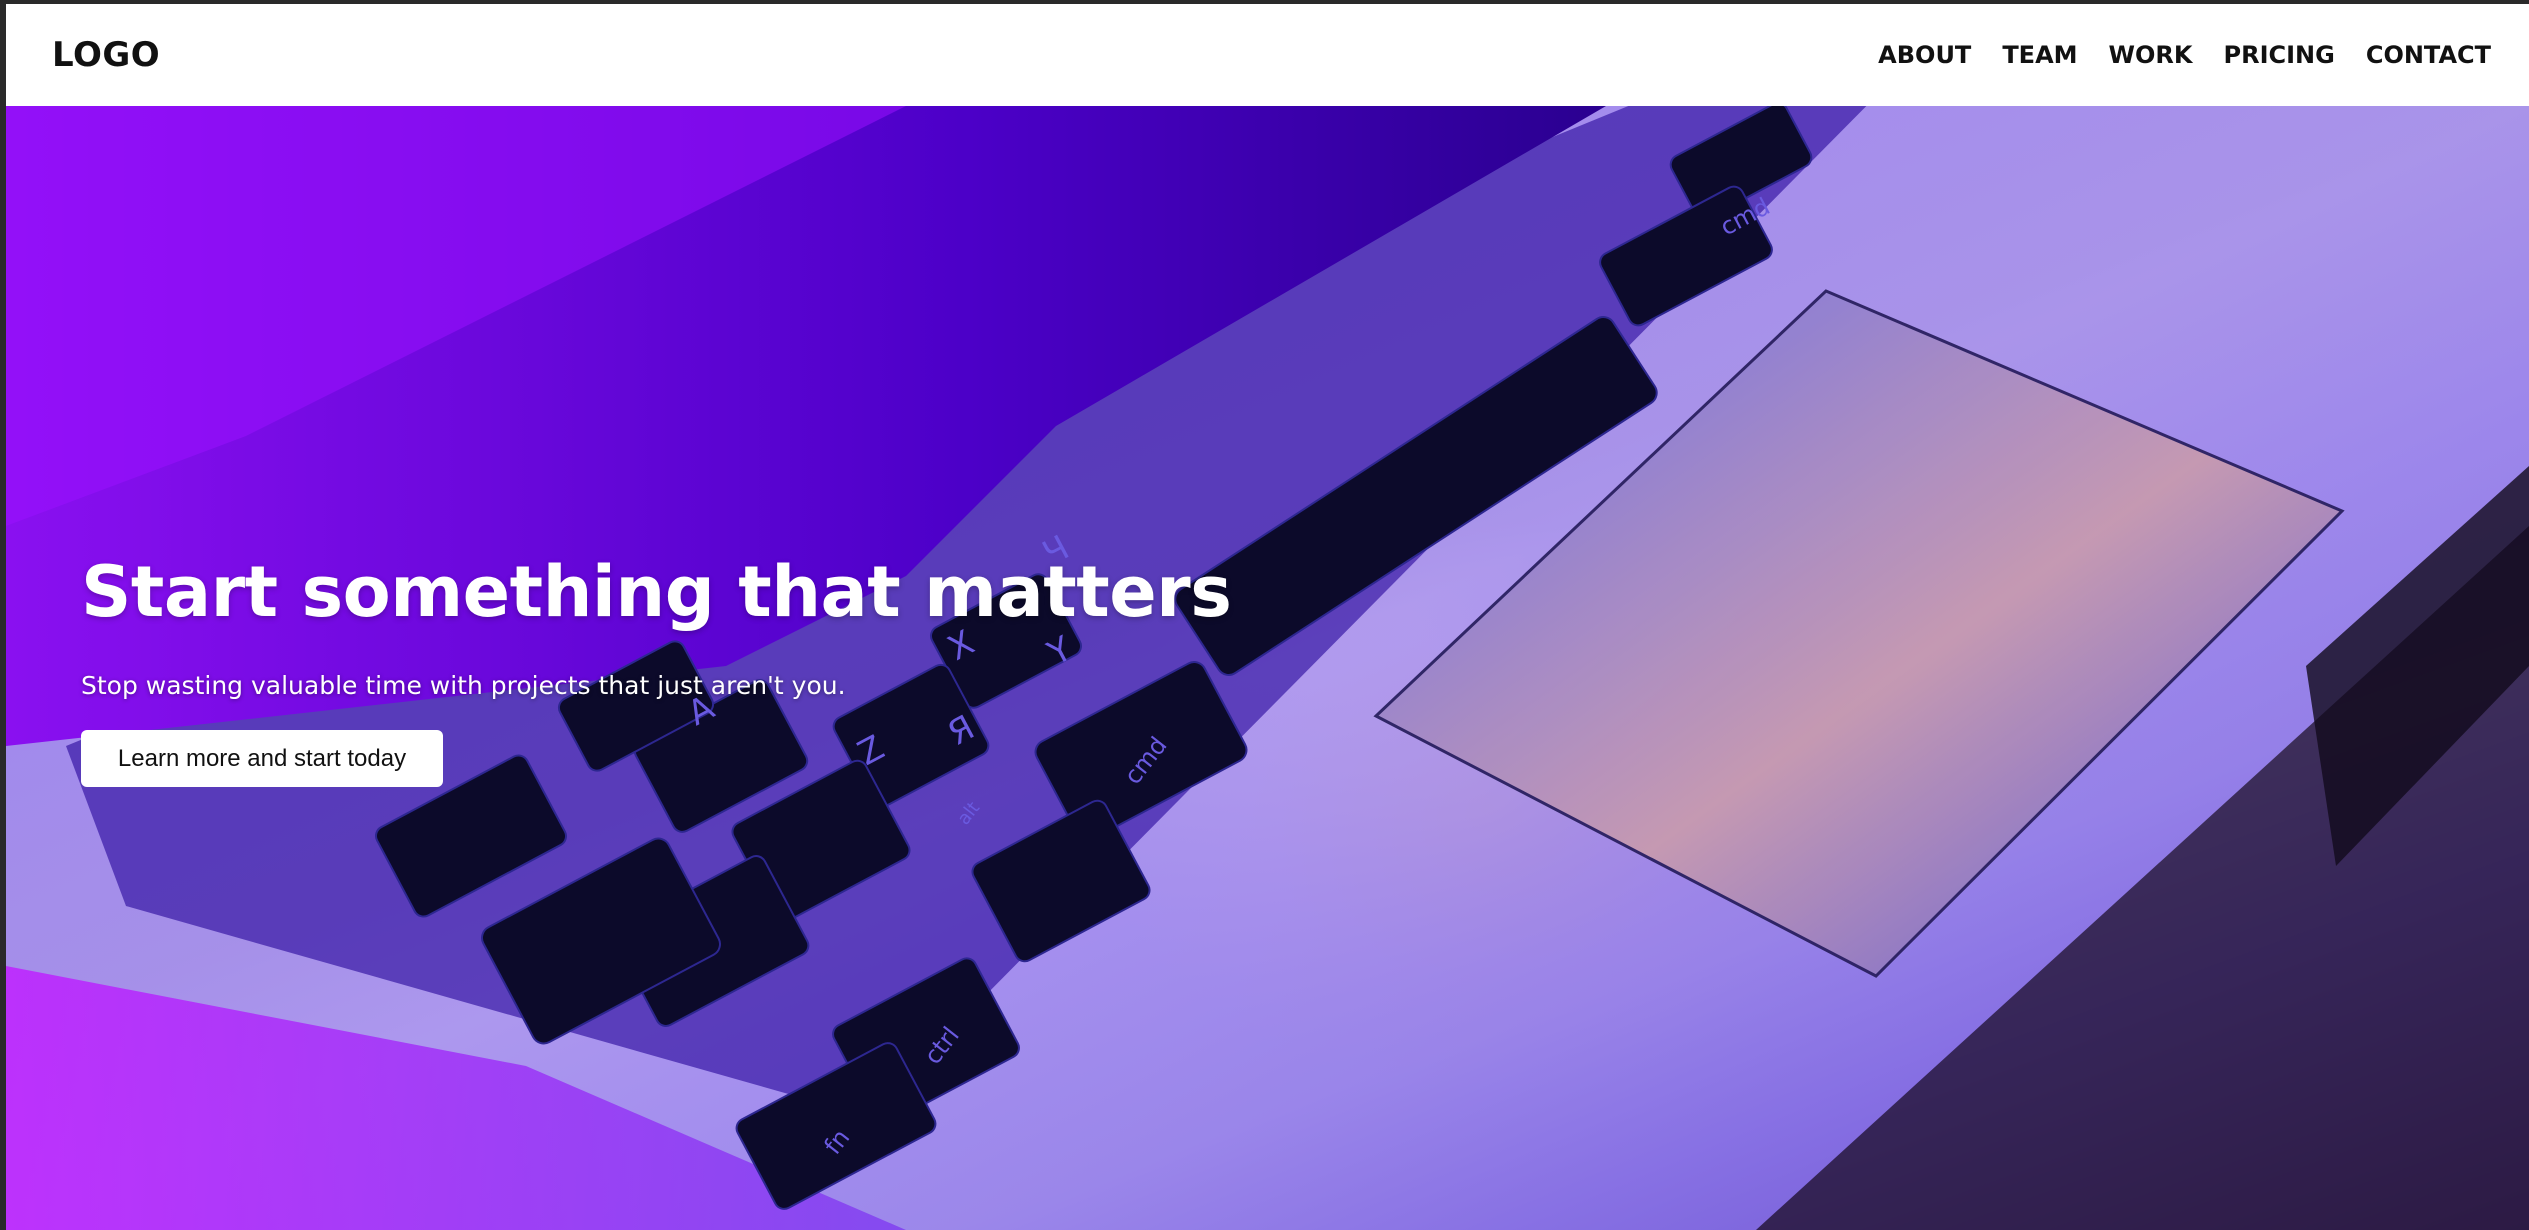 This screenshot has width=2529, height=1230. I want to click on nav-menu: ABOUT TEAM WORK PRICING CONTACT, so click(2184, 55).